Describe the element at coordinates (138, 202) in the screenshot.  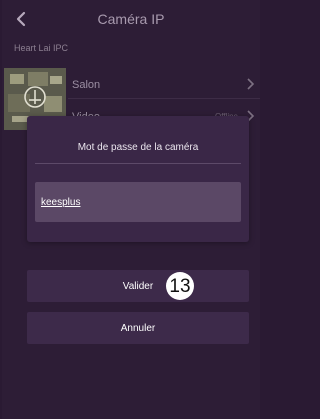
I see `password-input: keesplus` at that location.